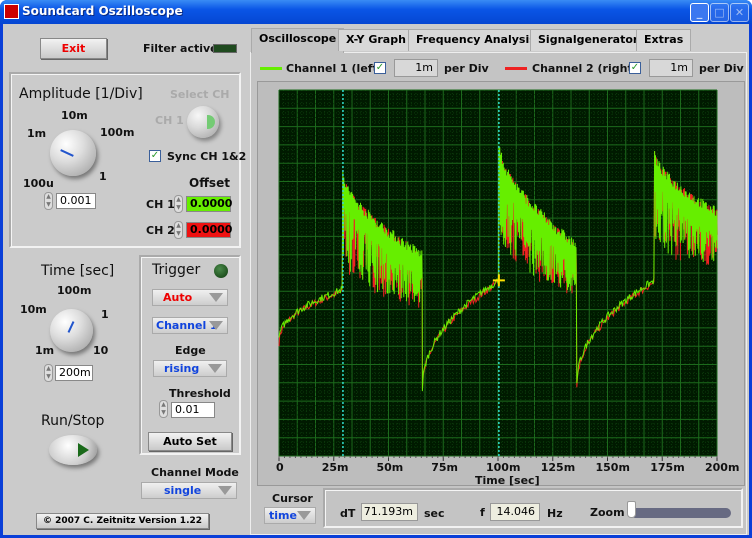 The height and width of the screenshot is (538, 752). I want to click on x-tick-label: 100m, so click(503, 467).